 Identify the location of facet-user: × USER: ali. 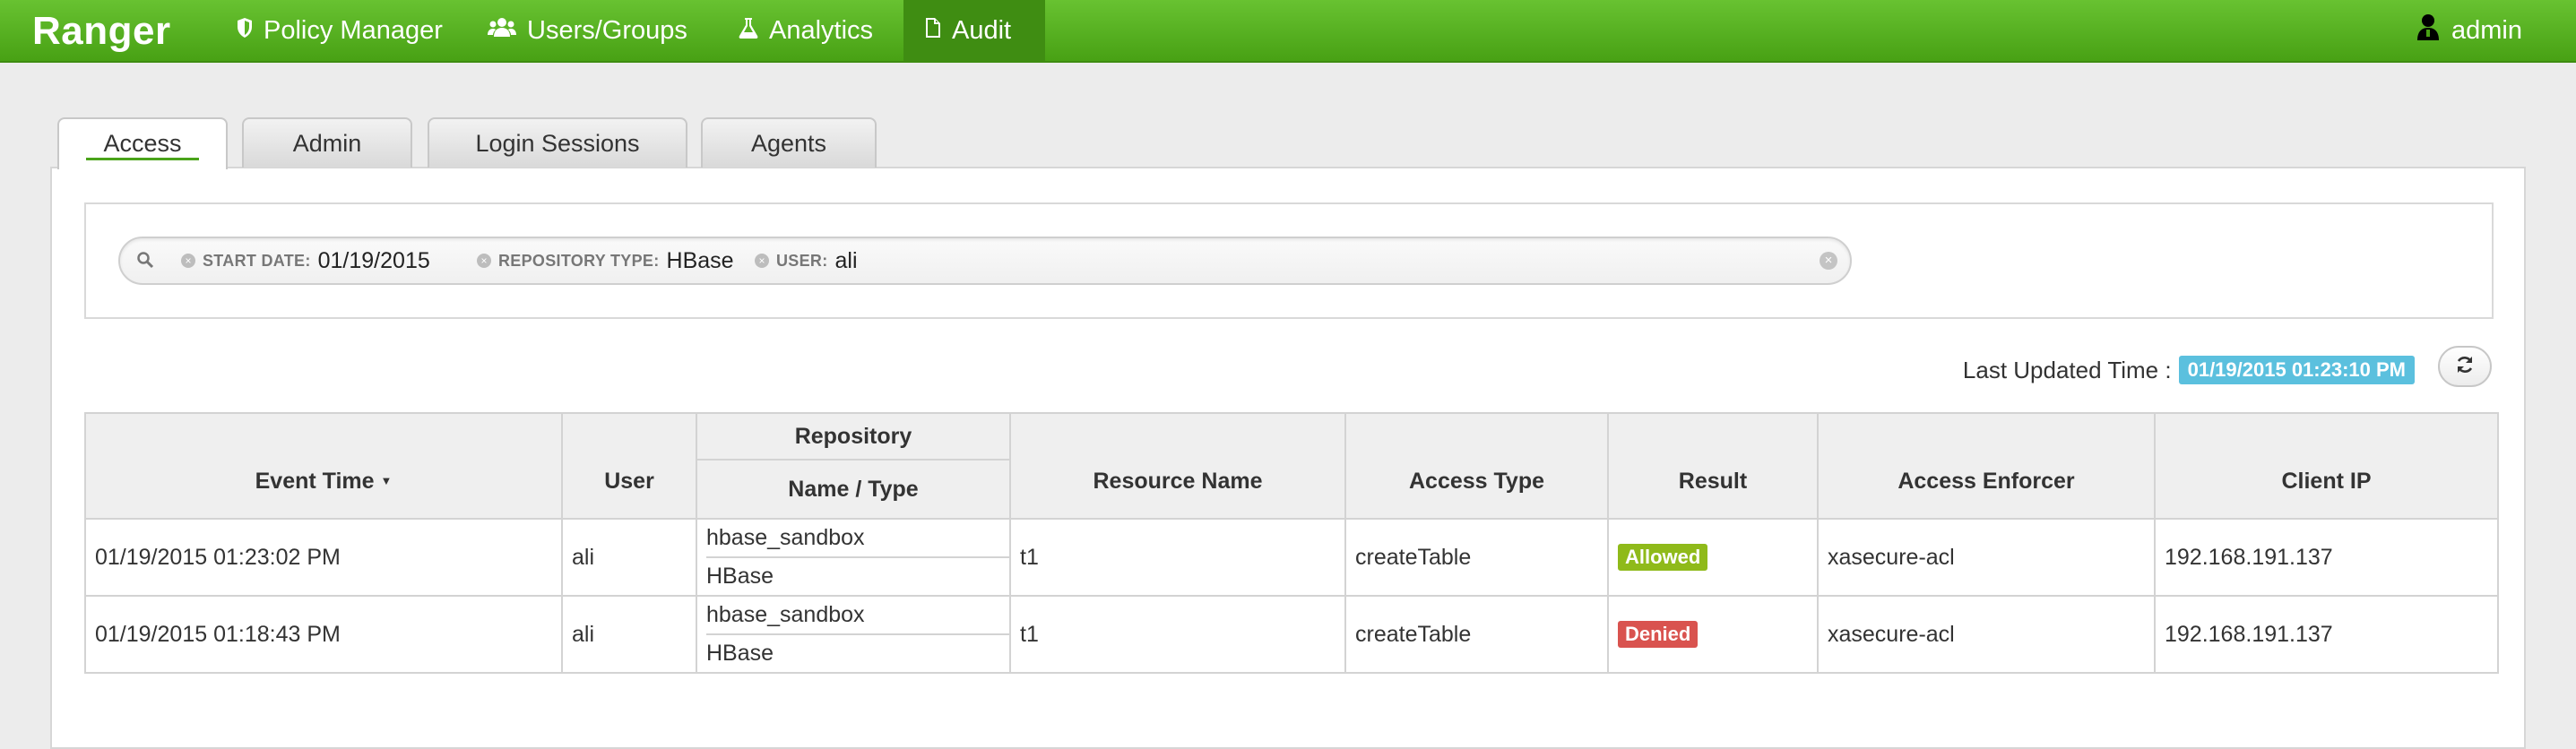
(806, 260).